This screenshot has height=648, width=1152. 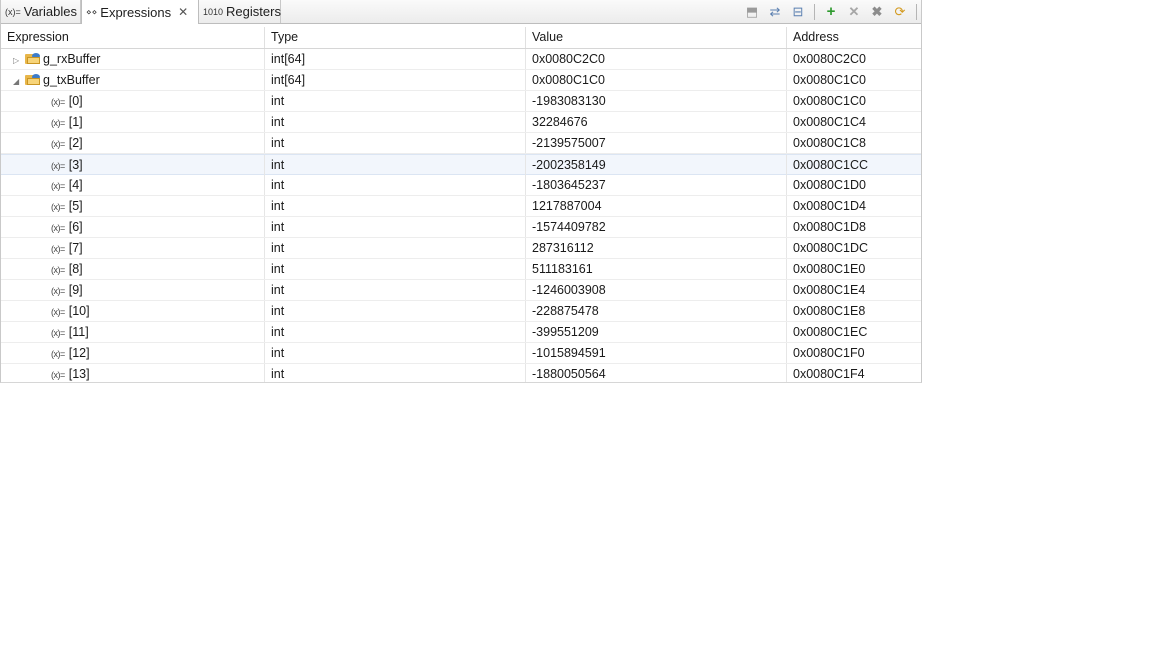 What do you see at coordinates (656, 143) in the screenshot?
I see `value-cell: -2139575007` at bounding box center [656, 143].